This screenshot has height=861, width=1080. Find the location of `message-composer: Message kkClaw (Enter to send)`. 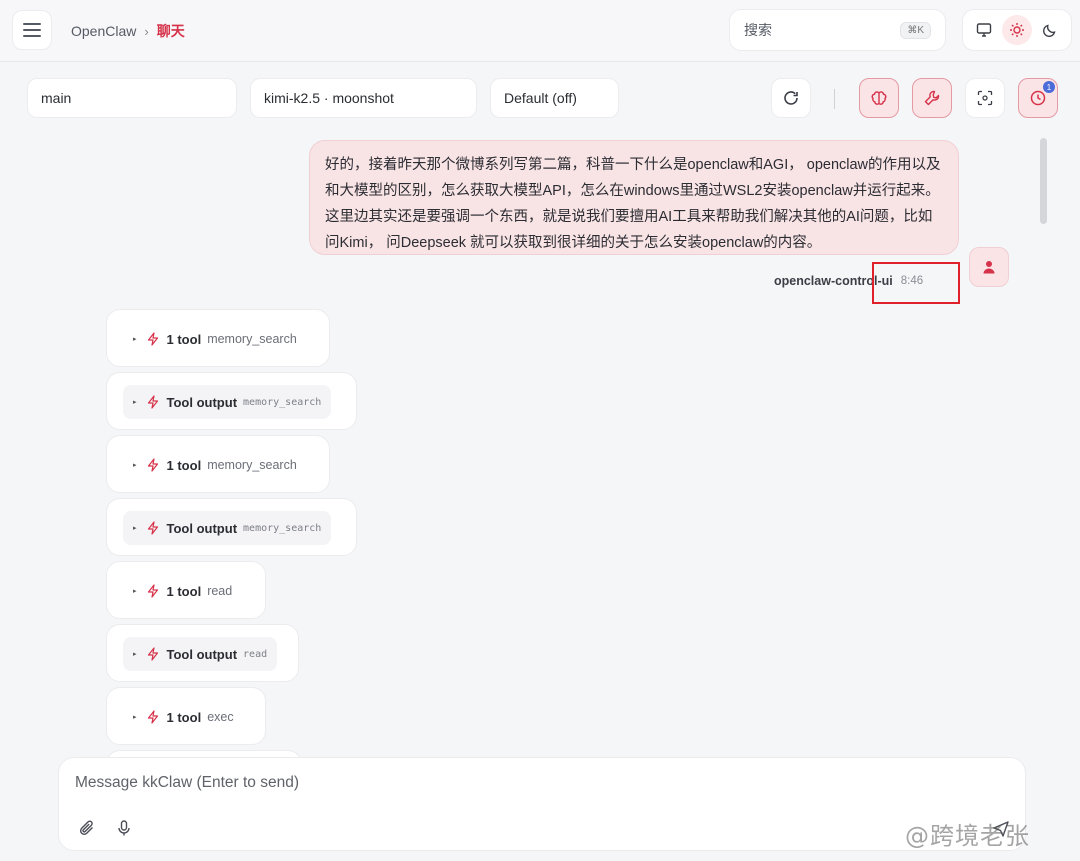

message-composer: Message kkClaw (Enter to send) is located at coordinates (542, 804).